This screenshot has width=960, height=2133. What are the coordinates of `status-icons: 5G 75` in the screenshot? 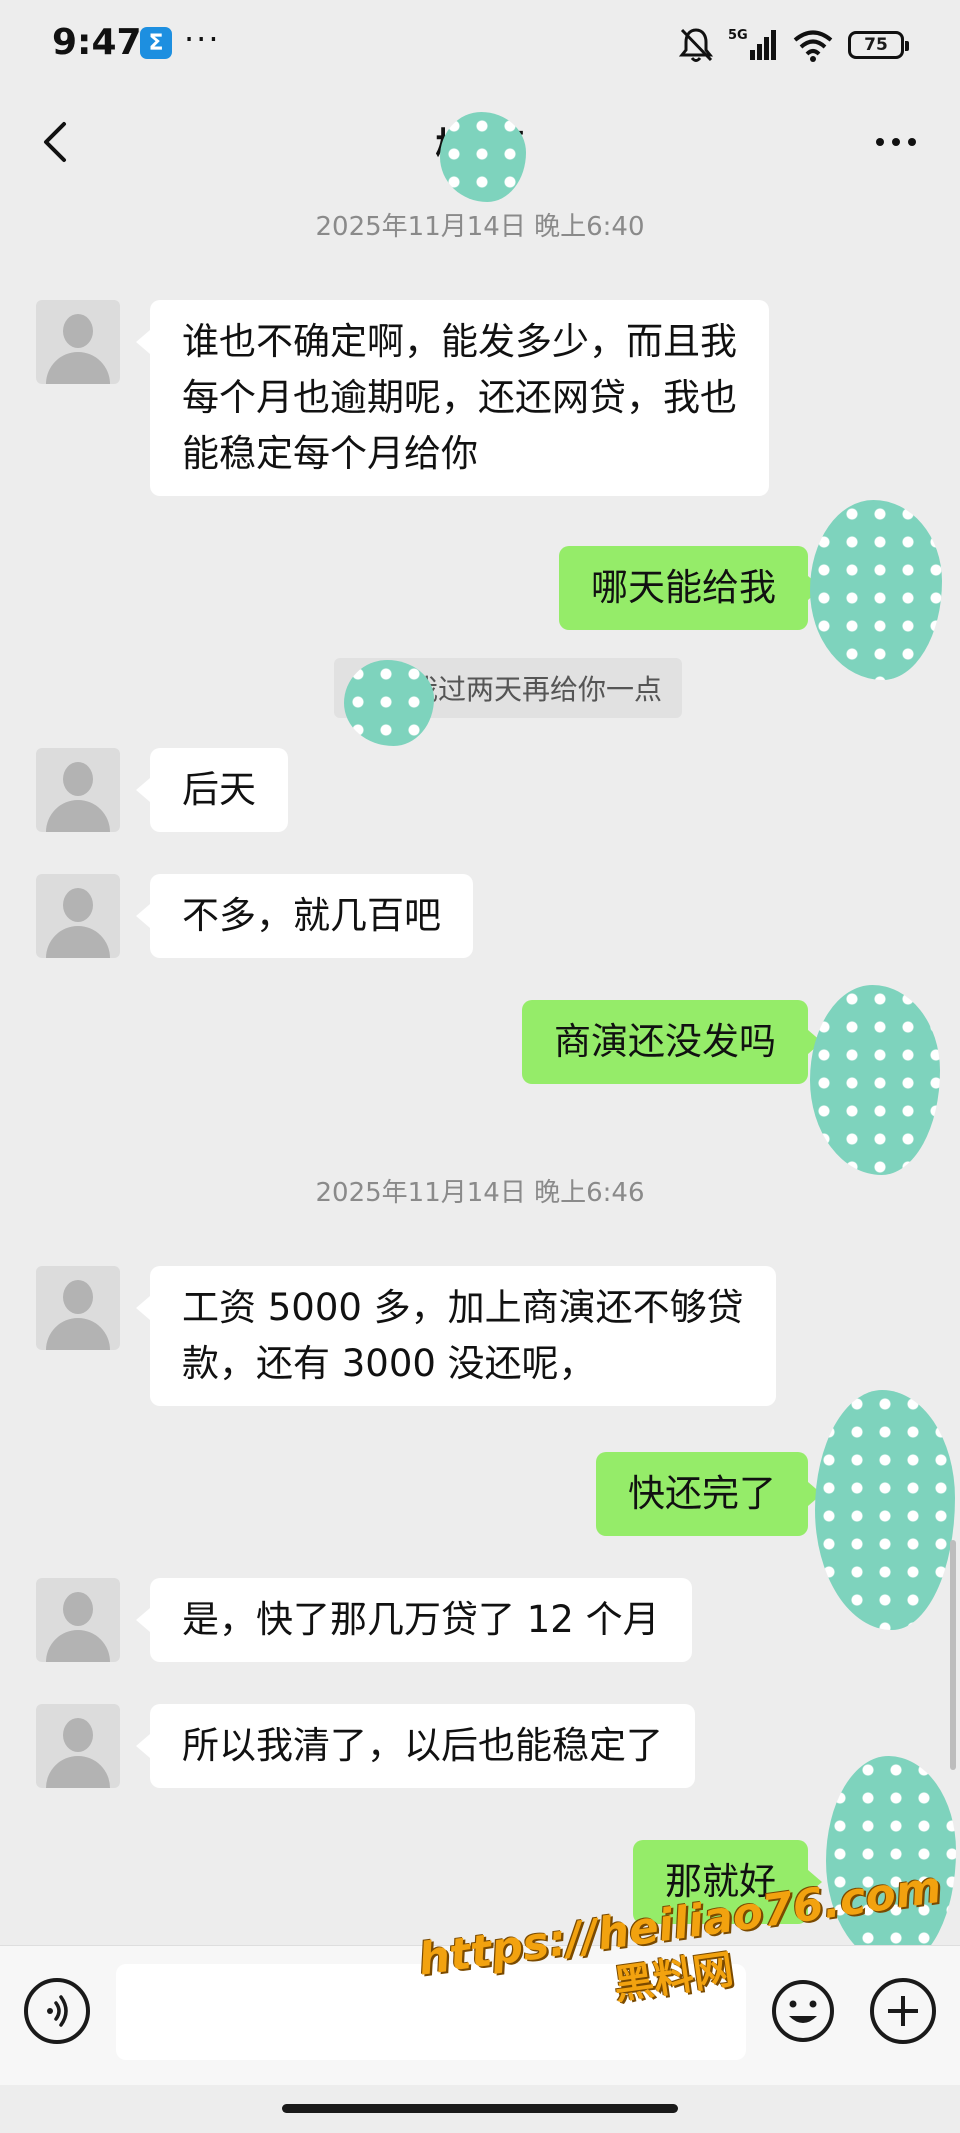 It's located at (793, 45).